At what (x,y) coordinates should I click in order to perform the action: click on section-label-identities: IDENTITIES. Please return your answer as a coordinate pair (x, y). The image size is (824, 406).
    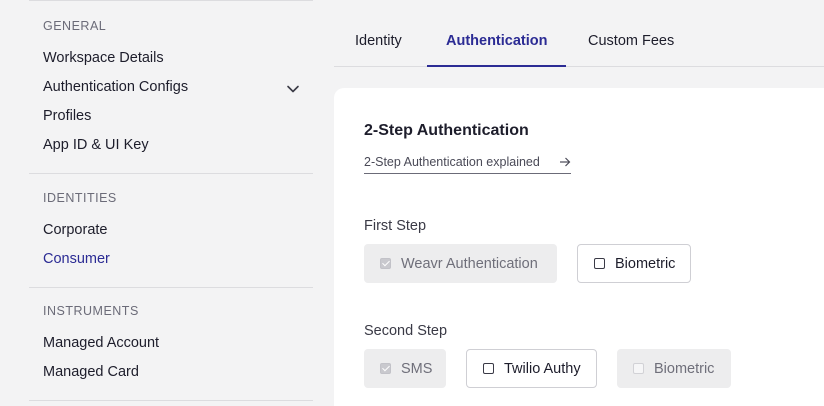
    Looking at the image, I should click on (80, 198).